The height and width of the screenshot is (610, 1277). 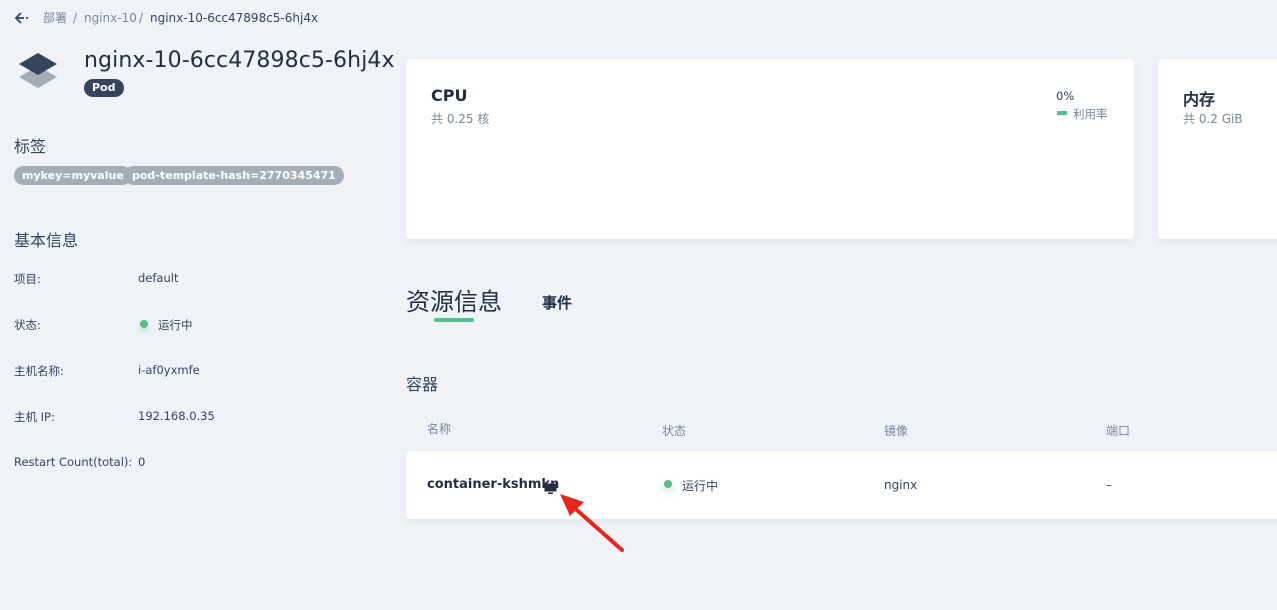 I want to click on column-header-ports: 端口, so click(x=1118, y=431).